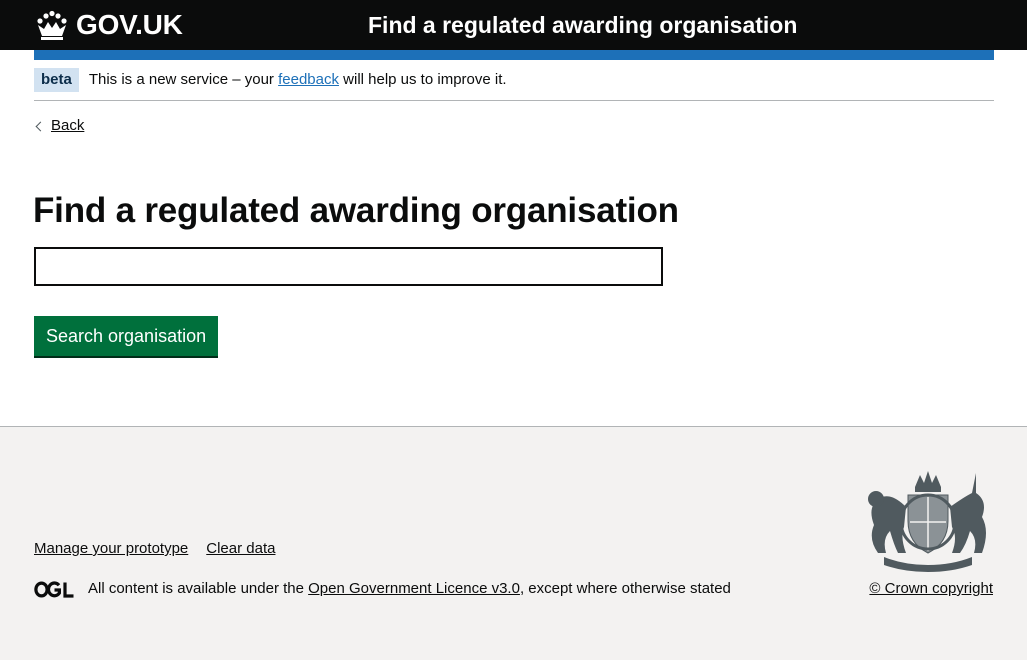 The height and width of the screenshot is (660, 1027). I want to click on service-name-link: Find a regulated awarding organisation, so click(582, 25).